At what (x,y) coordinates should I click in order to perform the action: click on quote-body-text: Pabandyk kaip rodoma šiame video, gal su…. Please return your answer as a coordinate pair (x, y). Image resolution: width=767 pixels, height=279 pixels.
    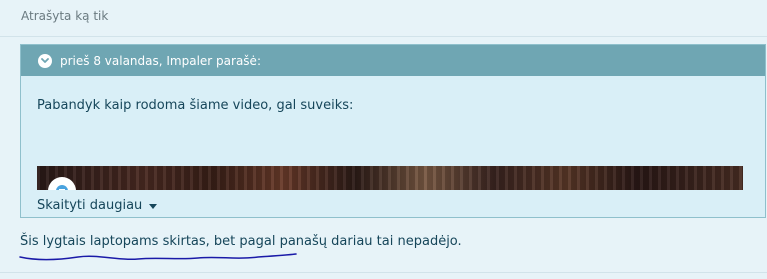
    Looking at the image, I should click on (195, 105).